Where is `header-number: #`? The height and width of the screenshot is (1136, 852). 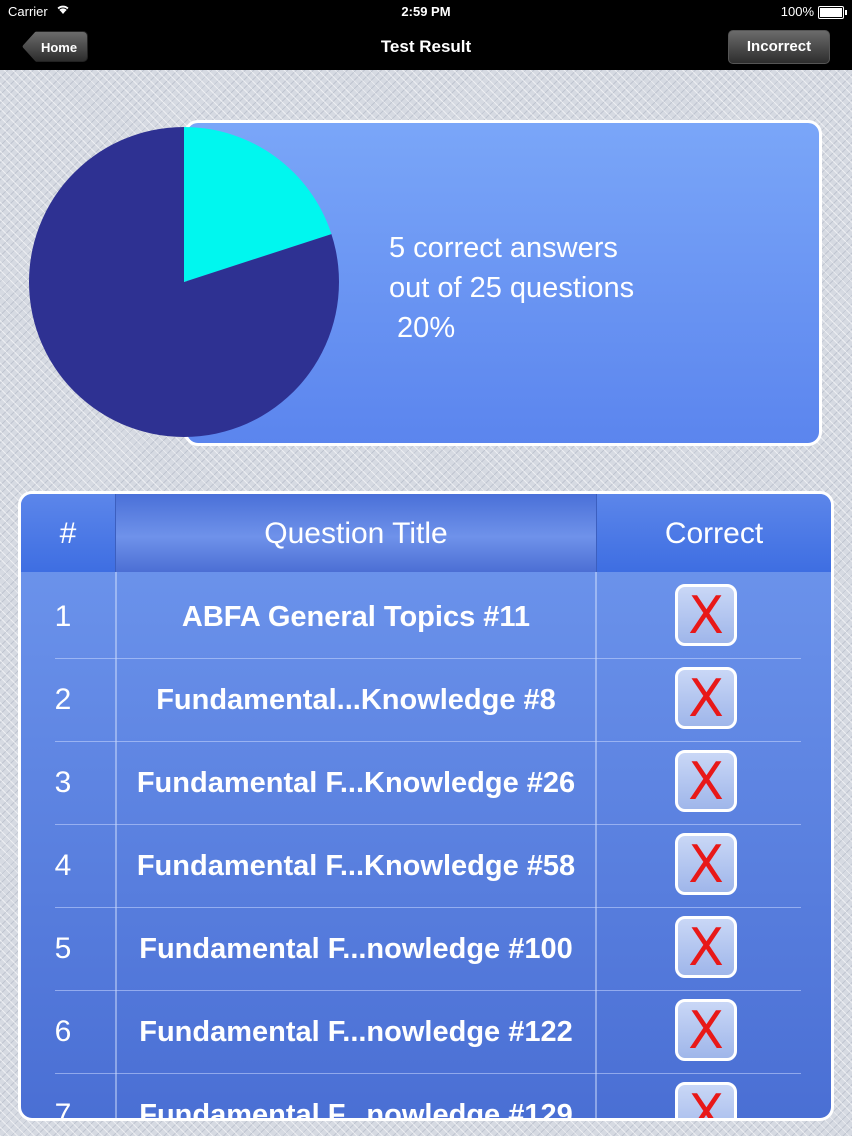 header-number: # is located at coordinates (68, 533).